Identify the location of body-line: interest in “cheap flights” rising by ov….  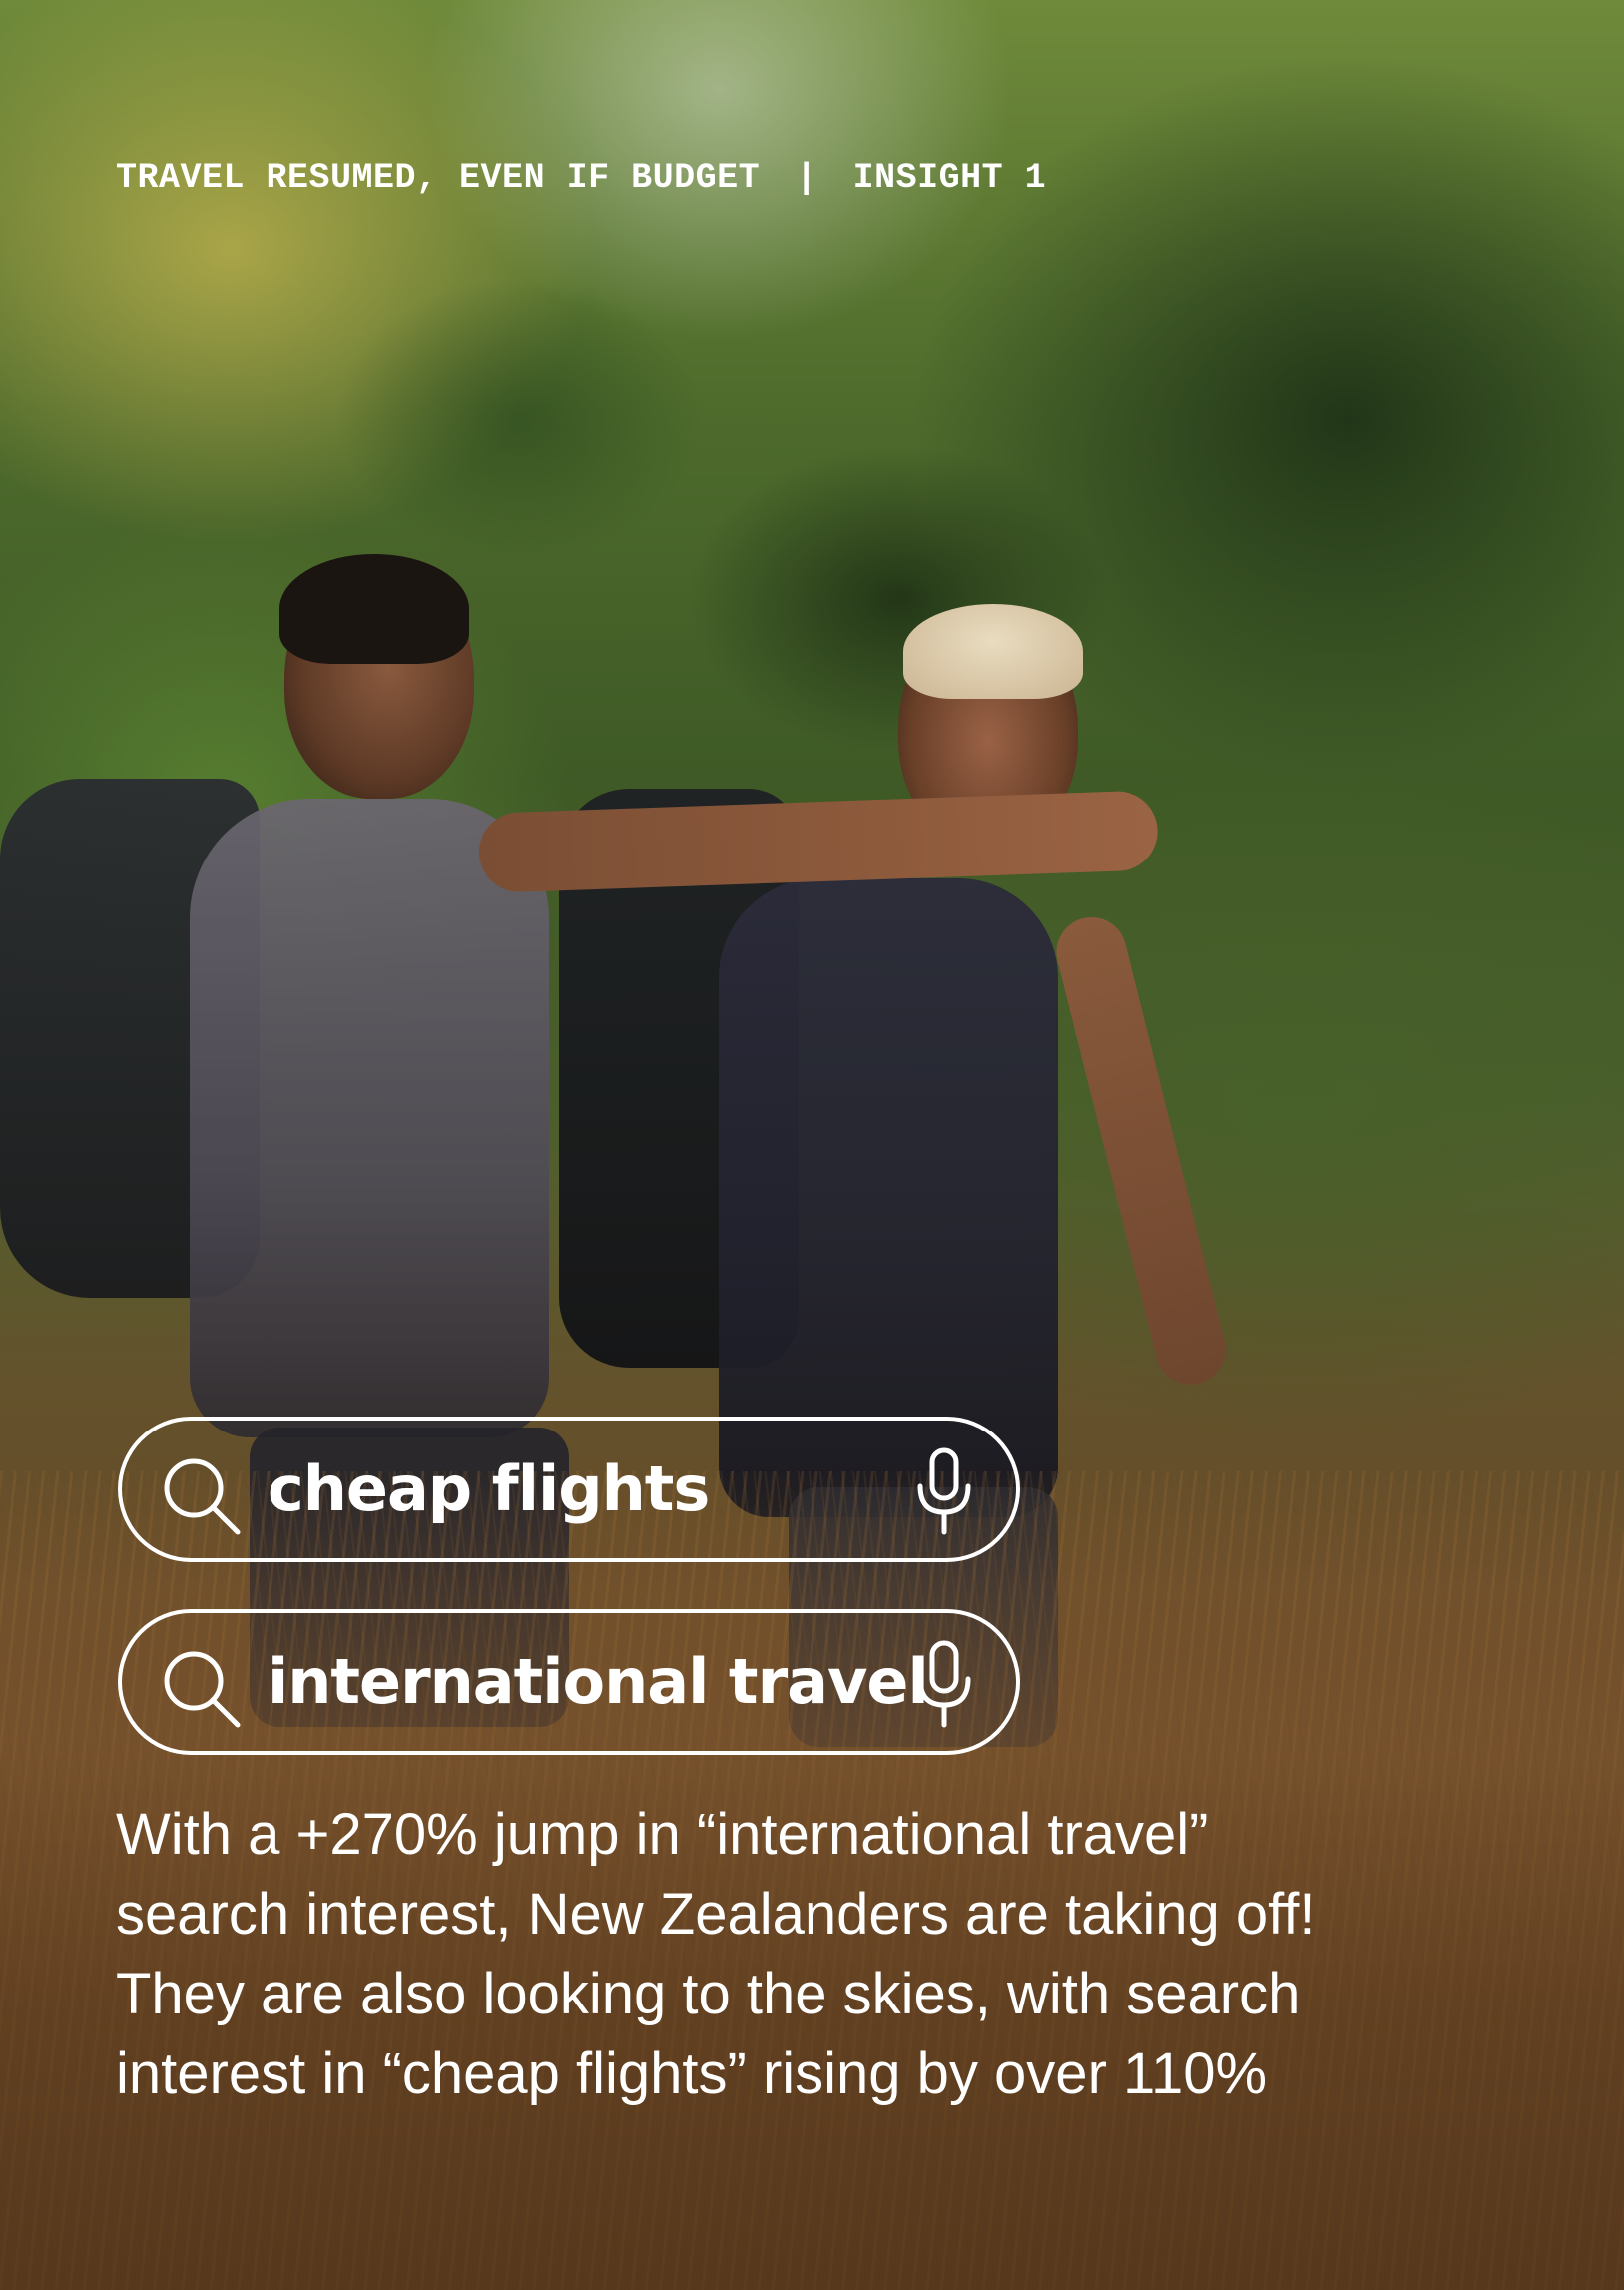
(692, 2073).